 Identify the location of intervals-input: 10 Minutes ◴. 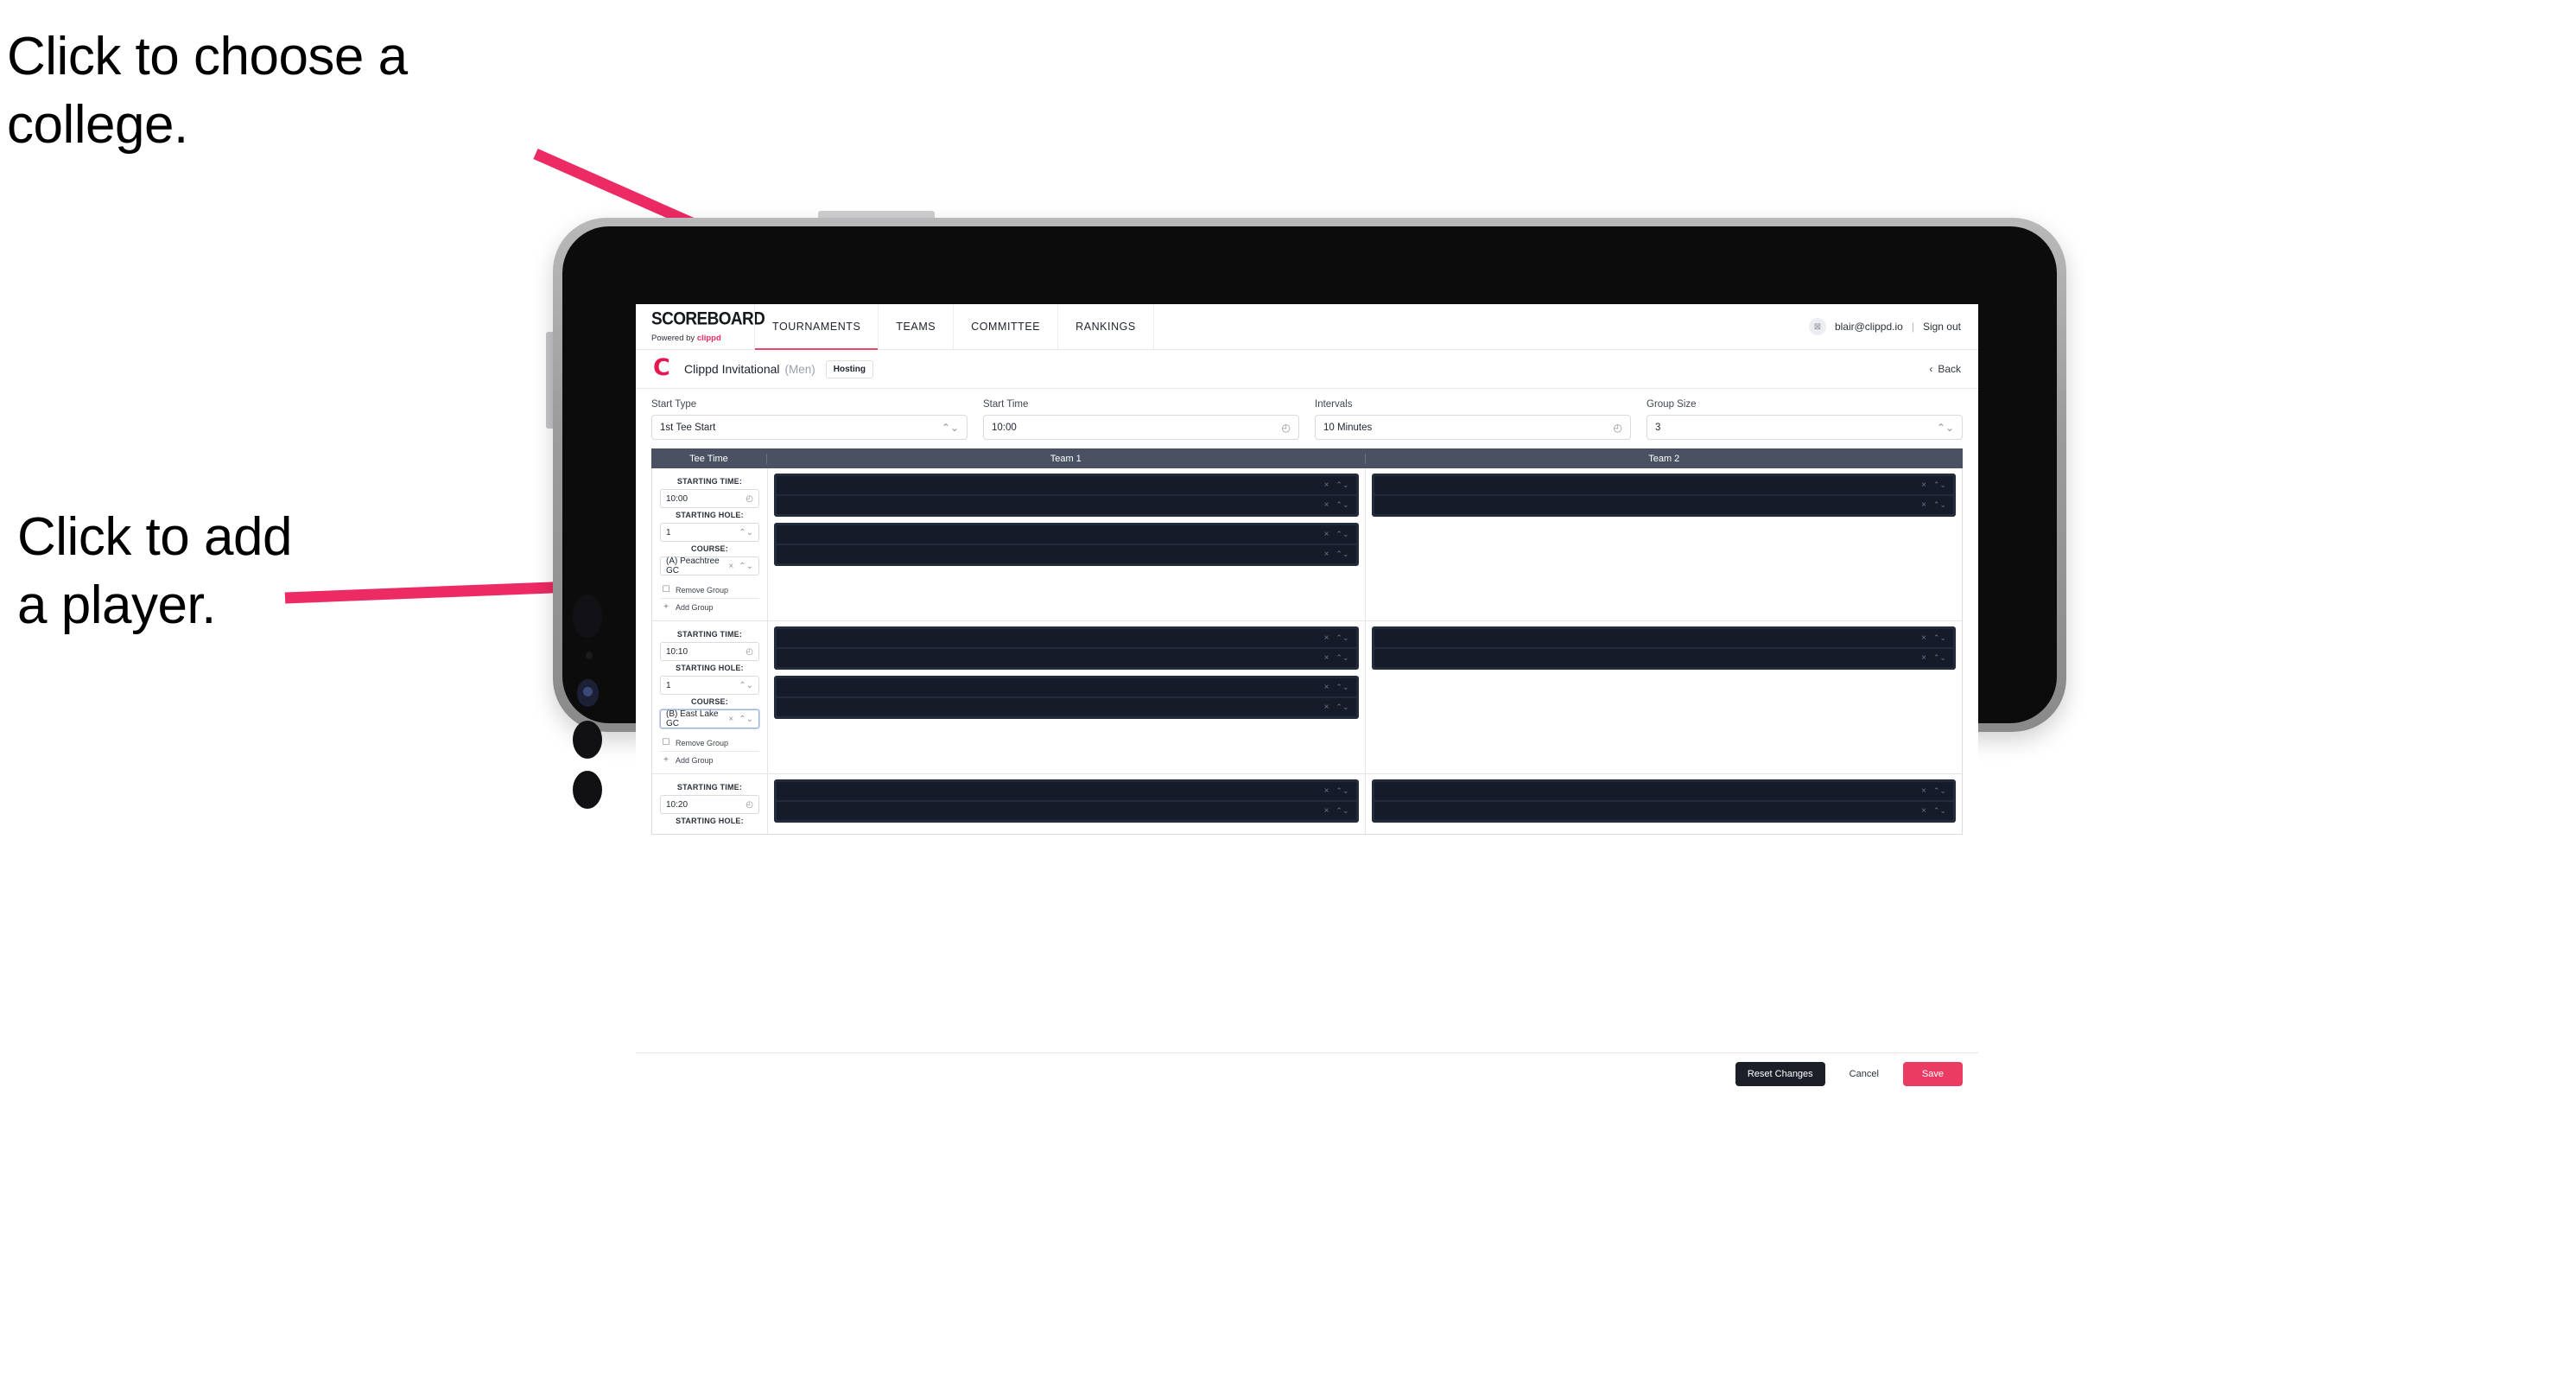
(1473, 427).